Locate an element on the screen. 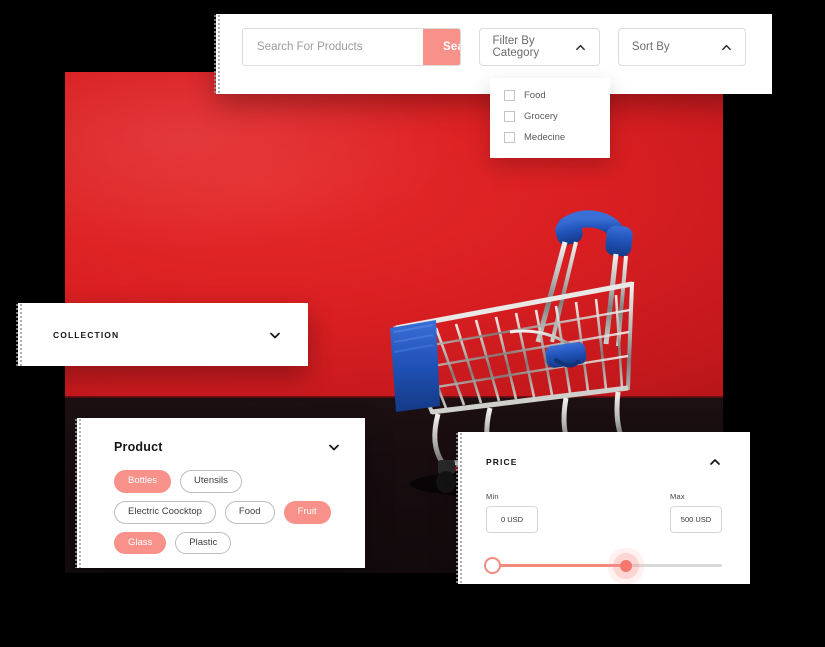  price-min-input: 0 USD is located at coordinates (512, 519).